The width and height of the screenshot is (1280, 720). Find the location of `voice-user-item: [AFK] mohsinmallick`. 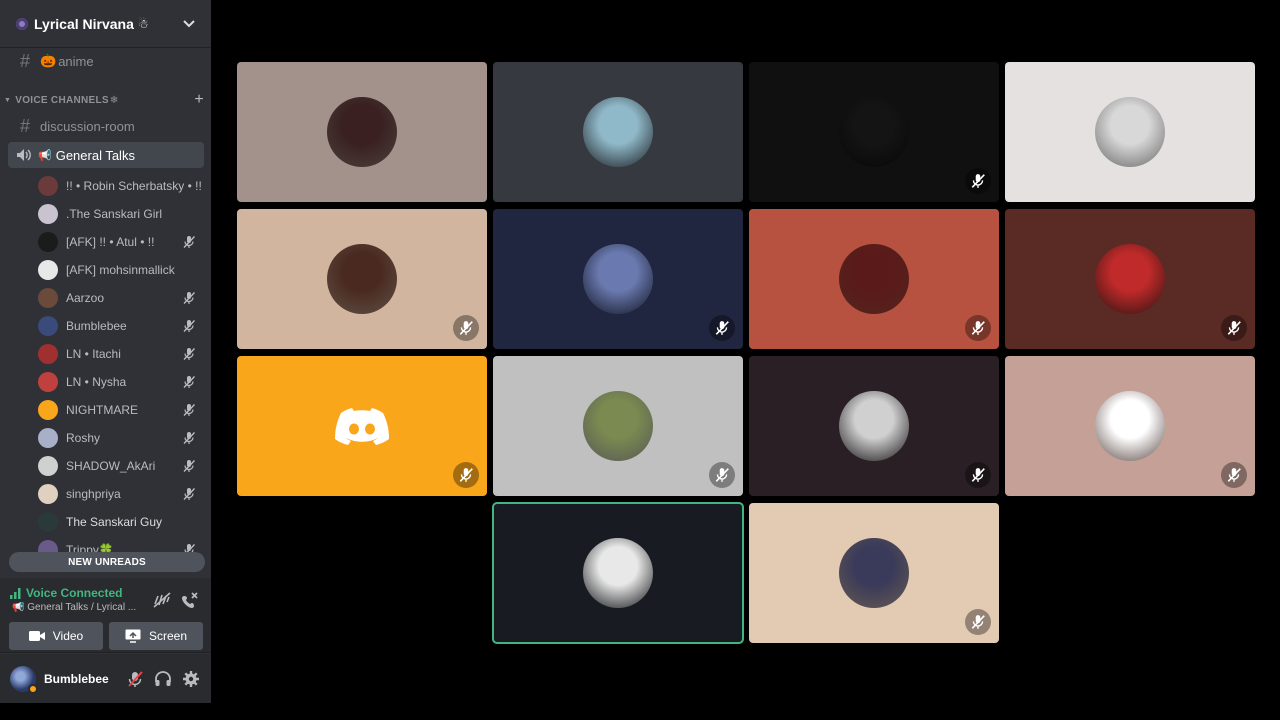

voice-user-item: [AFK] mohsinmallick is located at coordinates (122, 270).